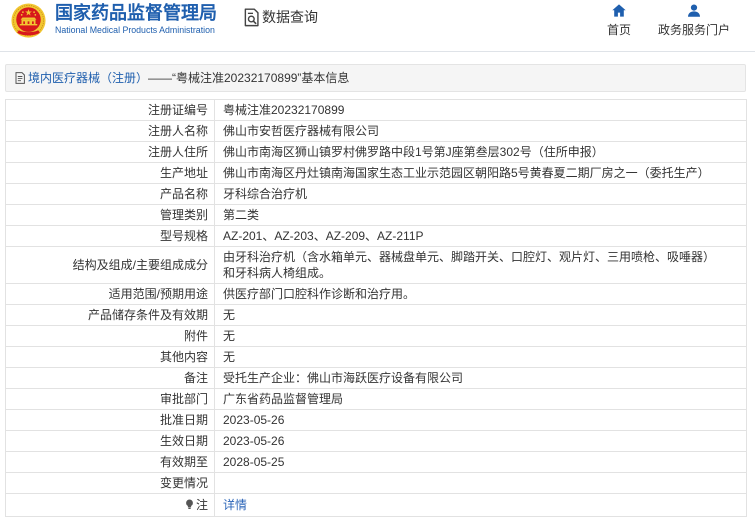 This screenshot has width=755, height=532. What do you see at coordinates (110, 441) in the screenshot?
I see `effective-date-label: 生效日期` at bounding box center [110, 441].